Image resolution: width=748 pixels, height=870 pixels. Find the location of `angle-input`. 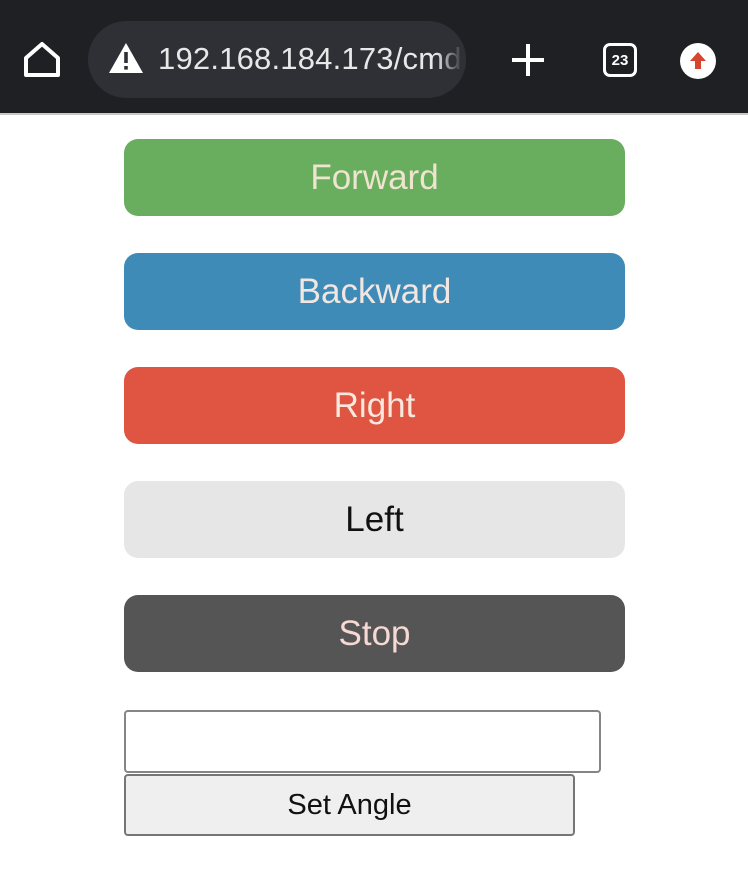

angle-input is located at coordinates (362, 741).